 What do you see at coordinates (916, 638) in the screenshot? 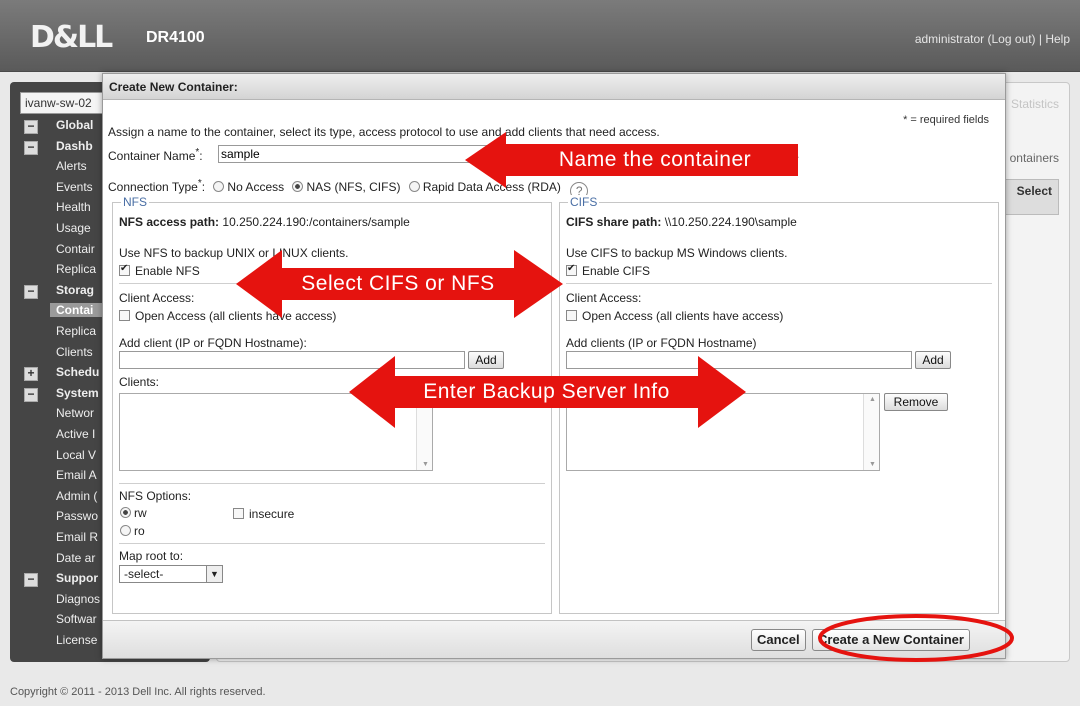
I see `create-button-highlight` at bounding box center [916, 638].